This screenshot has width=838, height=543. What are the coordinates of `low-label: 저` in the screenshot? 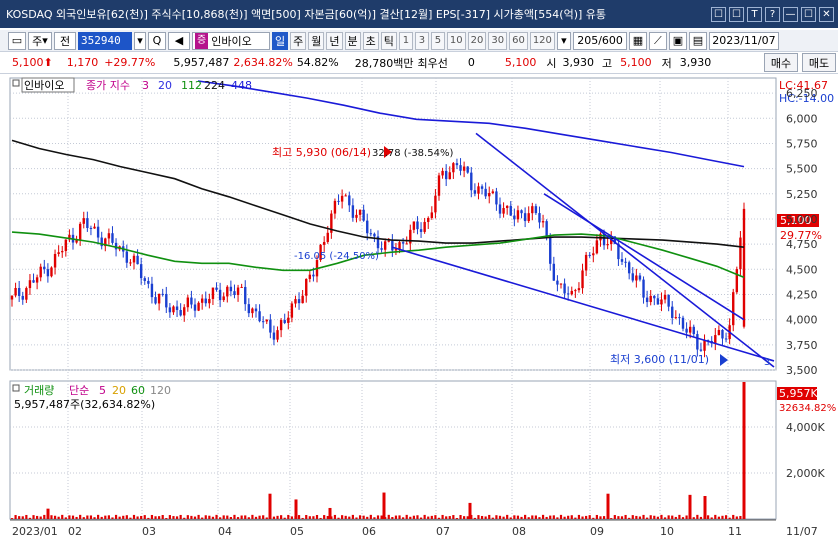 It's located at (666, 63).